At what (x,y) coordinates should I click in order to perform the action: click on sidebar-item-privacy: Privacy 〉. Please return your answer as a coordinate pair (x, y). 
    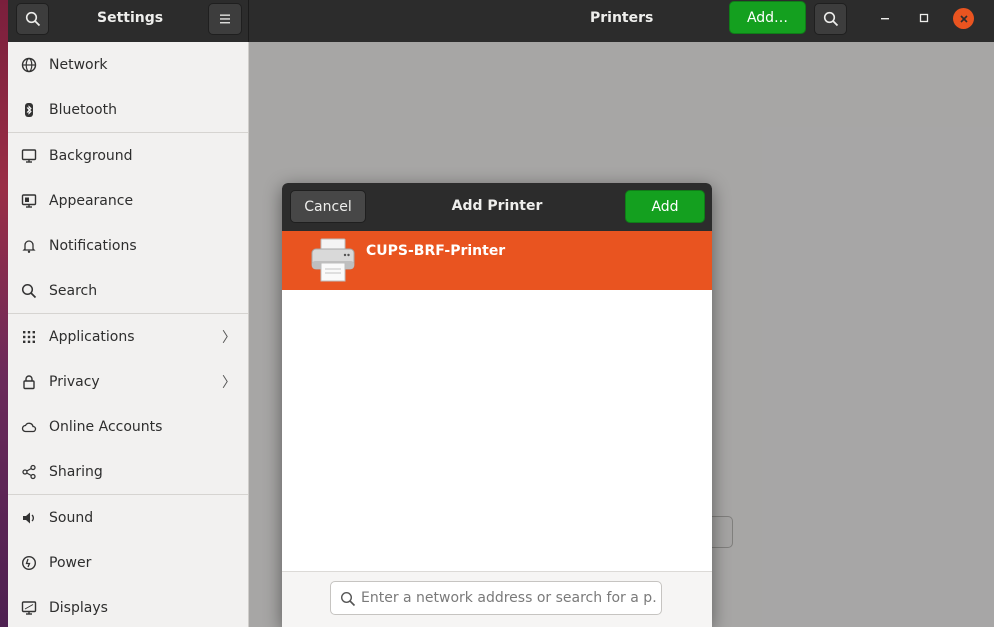
    Looking at the image, I should click on (128, 381).